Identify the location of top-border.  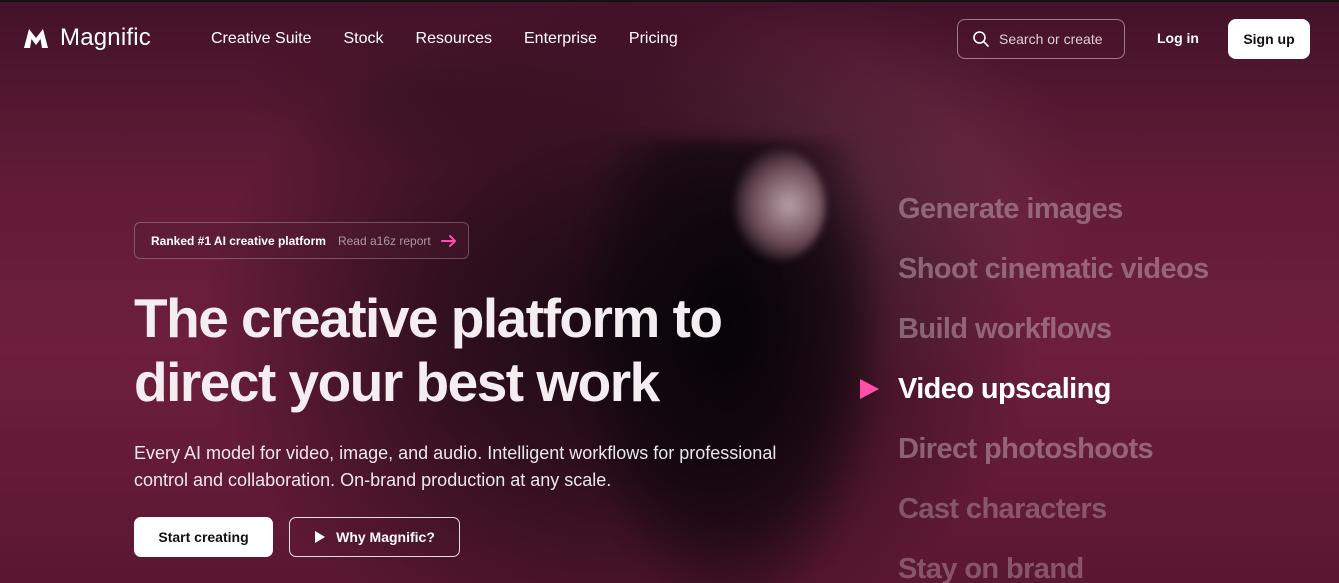
(669, 1).